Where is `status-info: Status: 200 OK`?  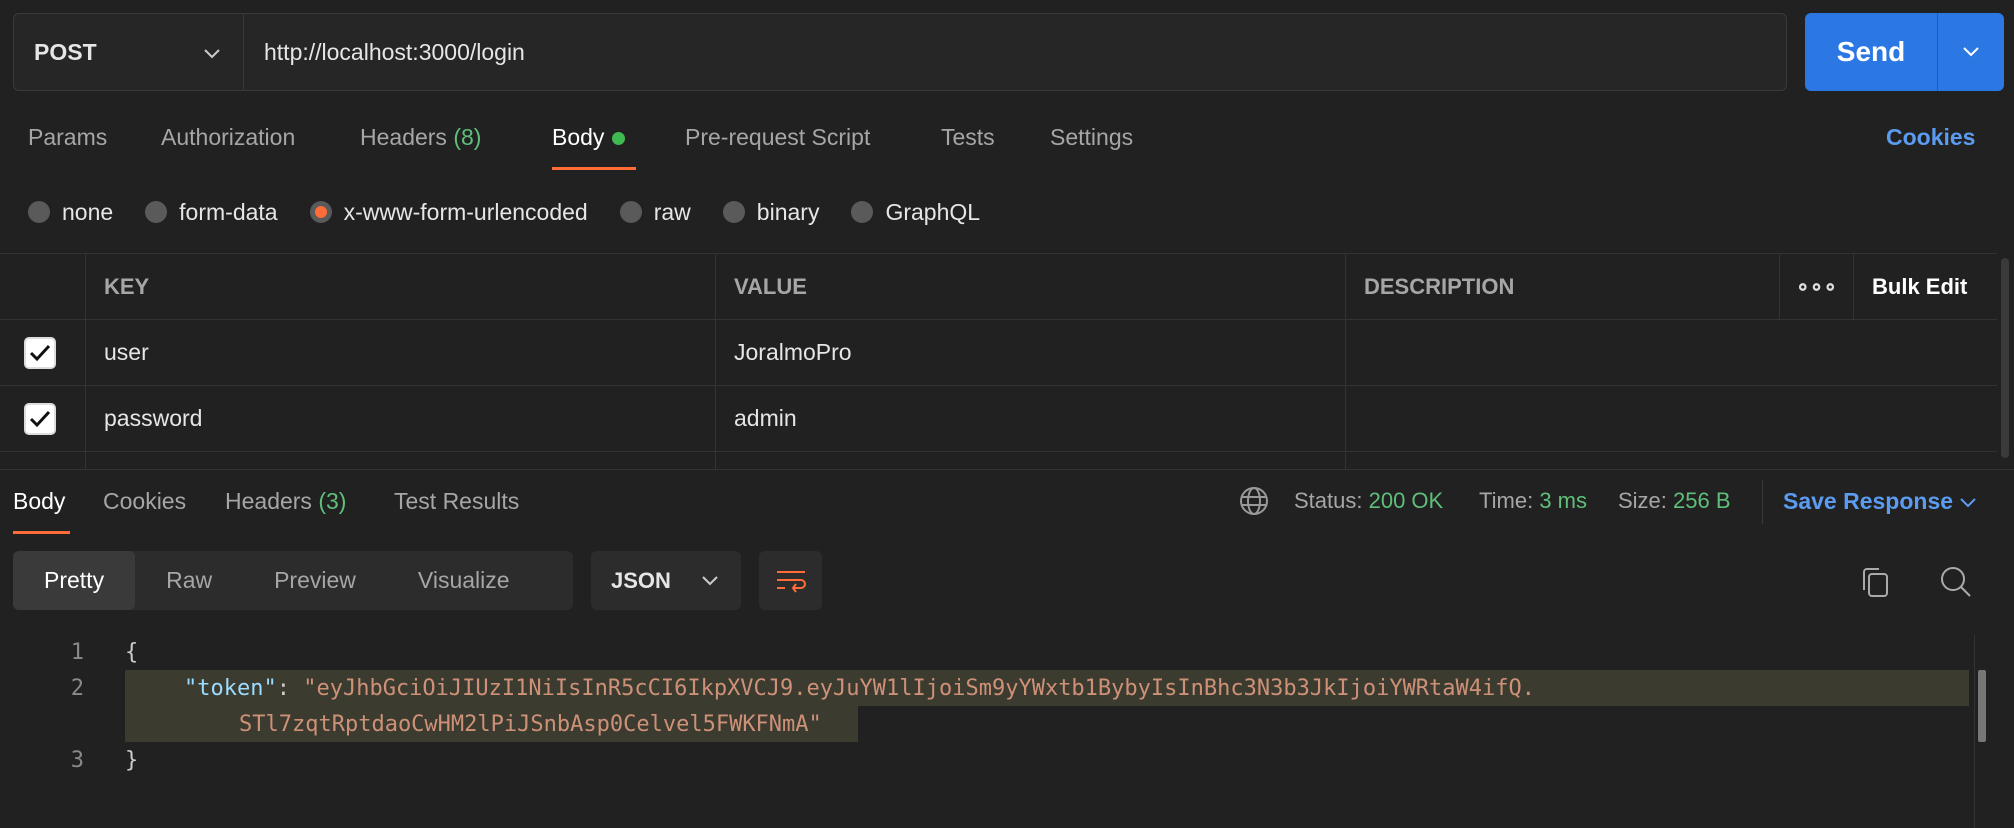
status-info: Status: 200 OK is located at coordinates (1368, 501).